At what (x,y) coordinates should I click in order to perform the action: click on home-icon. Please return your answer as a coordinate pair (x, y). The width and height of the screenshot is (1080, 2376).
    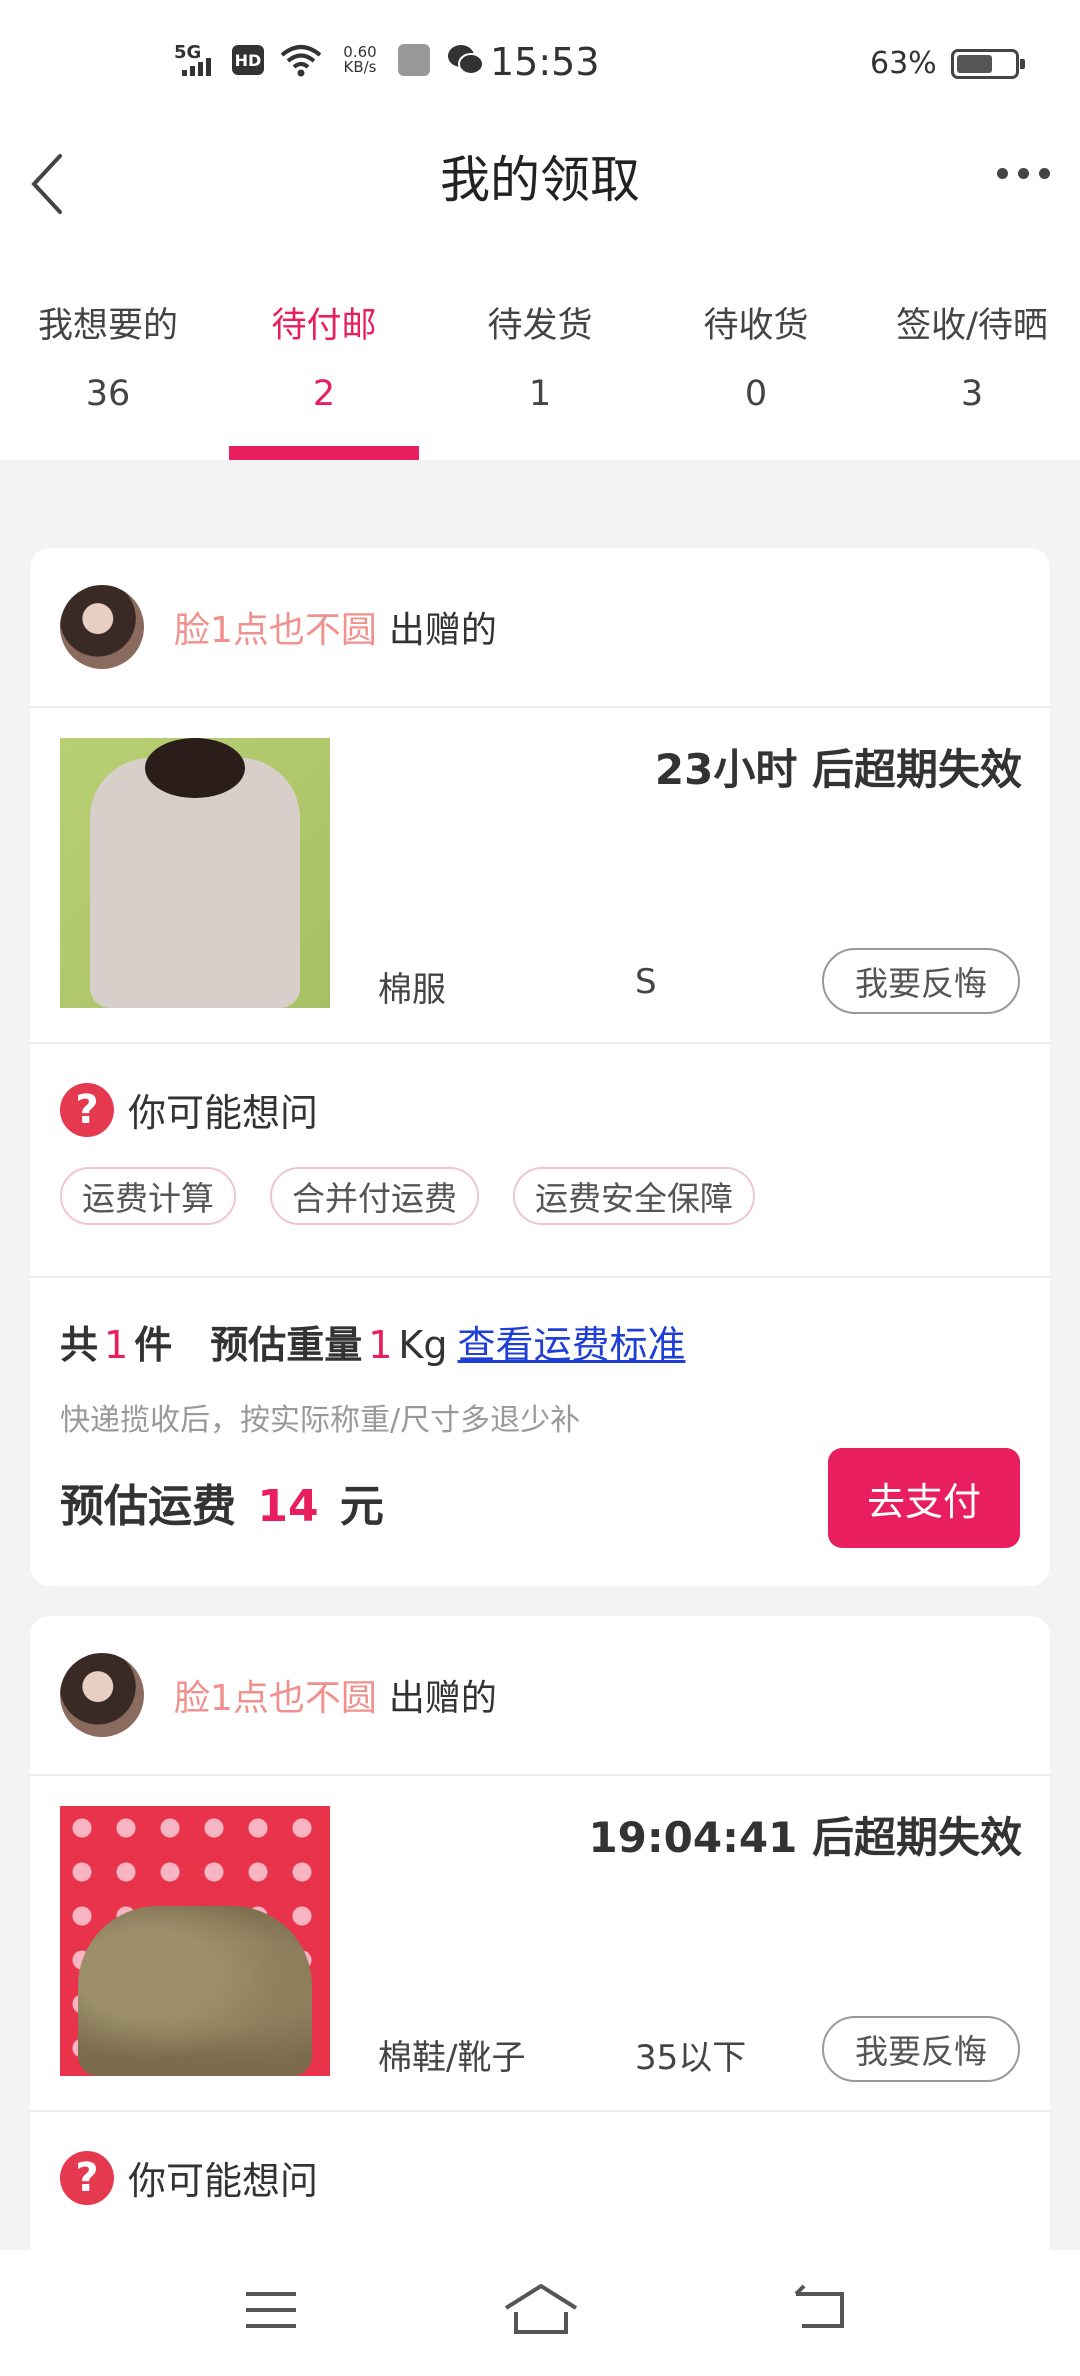
    Looking at the image, I should click on (541, 2310).